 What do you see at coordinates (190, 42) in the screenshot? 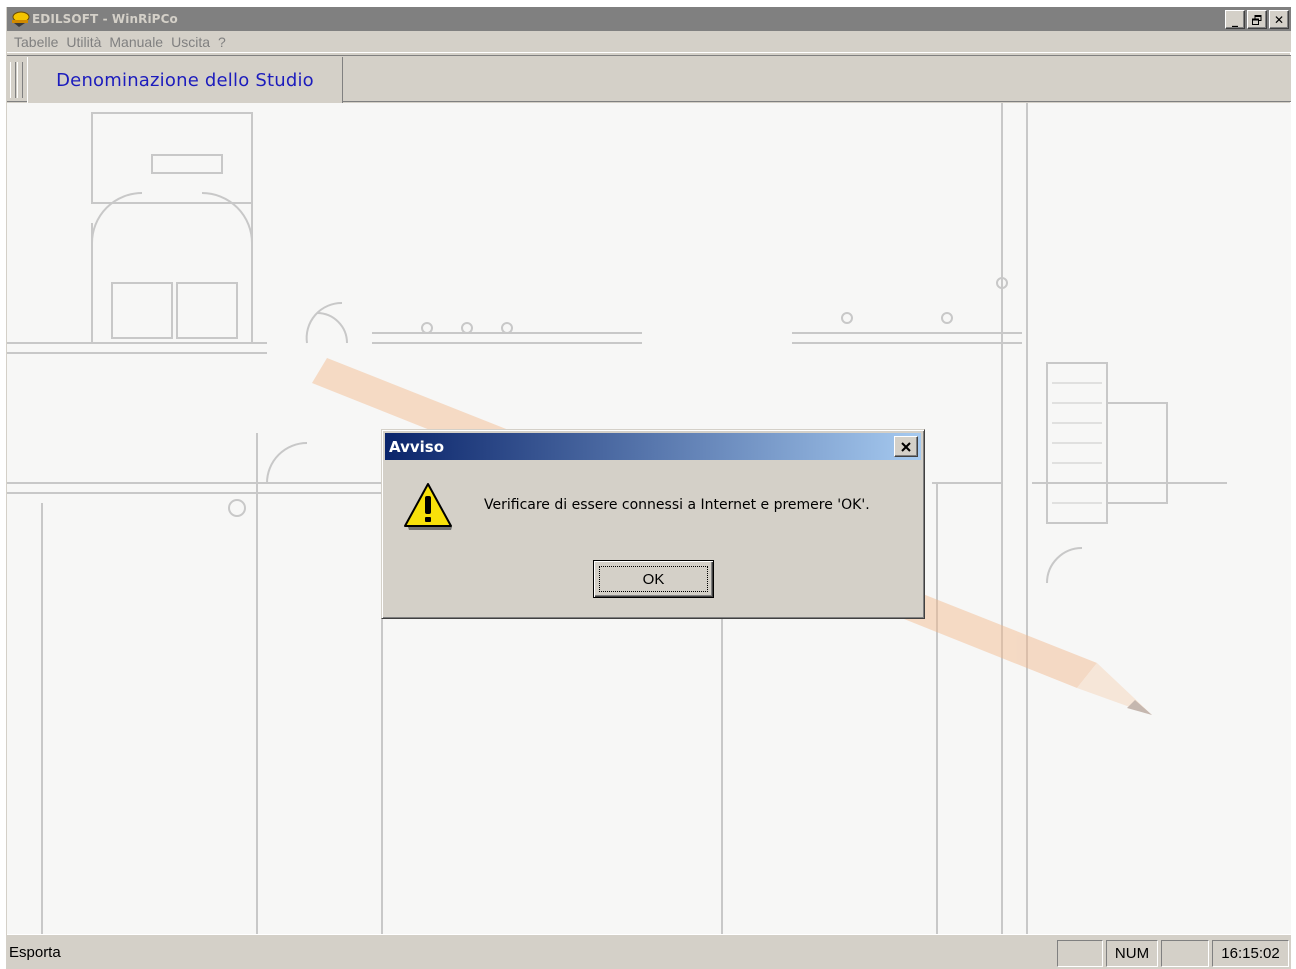
I see `menu-uscita: Uscita` at bounding box center [190, 42].